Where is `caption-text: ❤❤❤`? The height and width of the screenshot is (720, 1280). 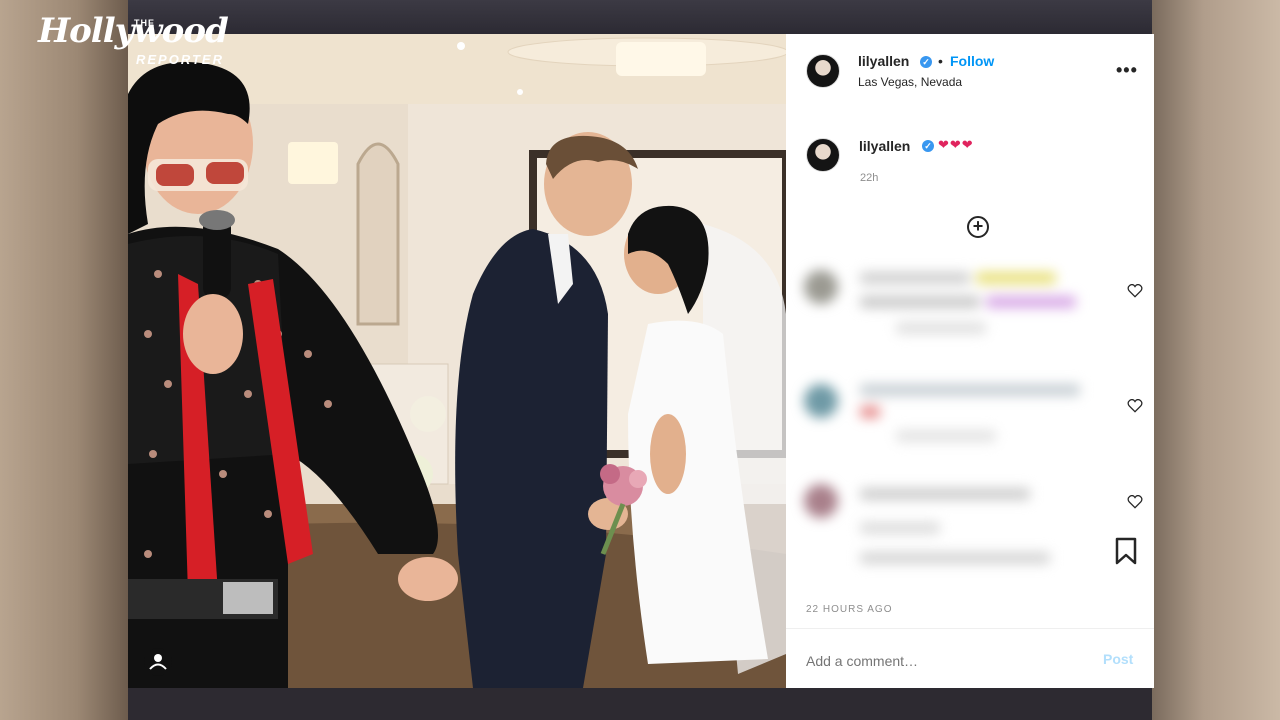 caption-text: ❤❤❤ is located at coordinates (956, 144).